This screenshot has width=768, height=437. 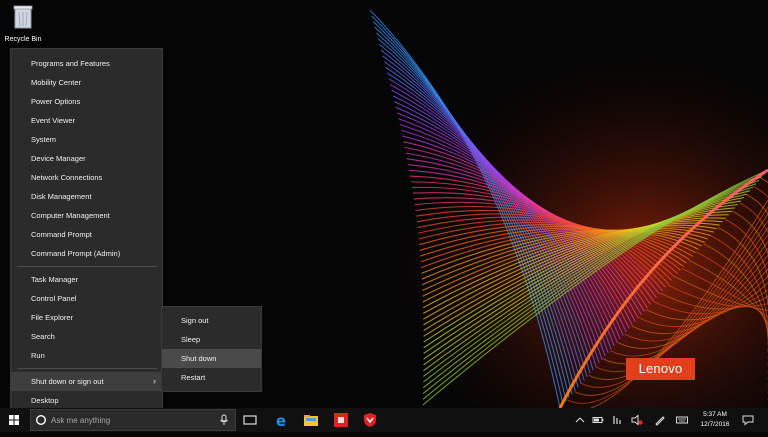 I want to click on shutdown-submenu: Sign out Sleep Shut down Restart, so click(x=211, y=349).